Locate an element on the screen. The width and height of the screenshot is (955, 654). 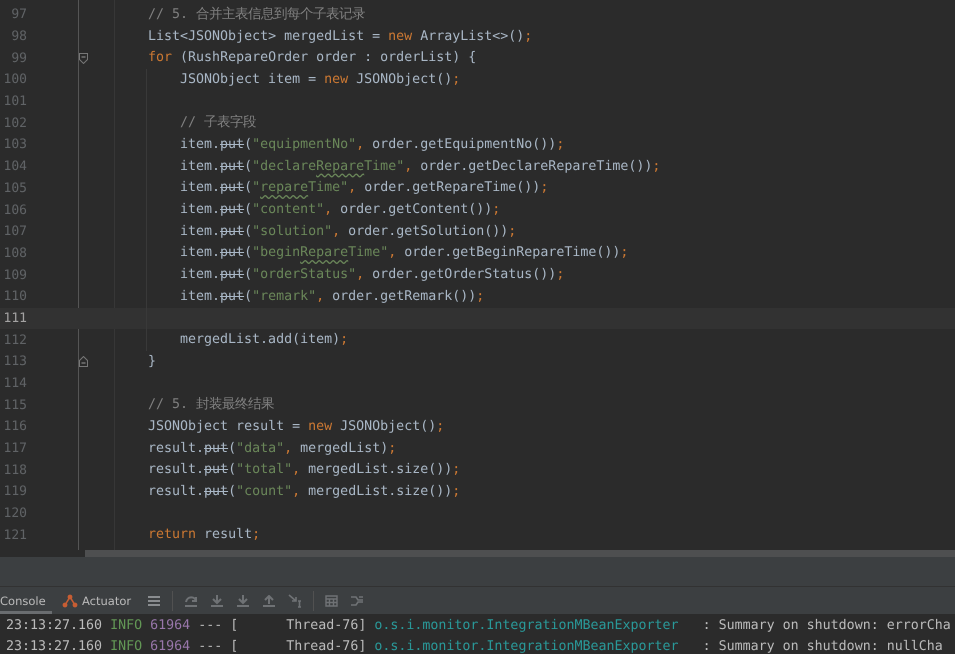
line-number: 97 is located at coordinates (18, 14).